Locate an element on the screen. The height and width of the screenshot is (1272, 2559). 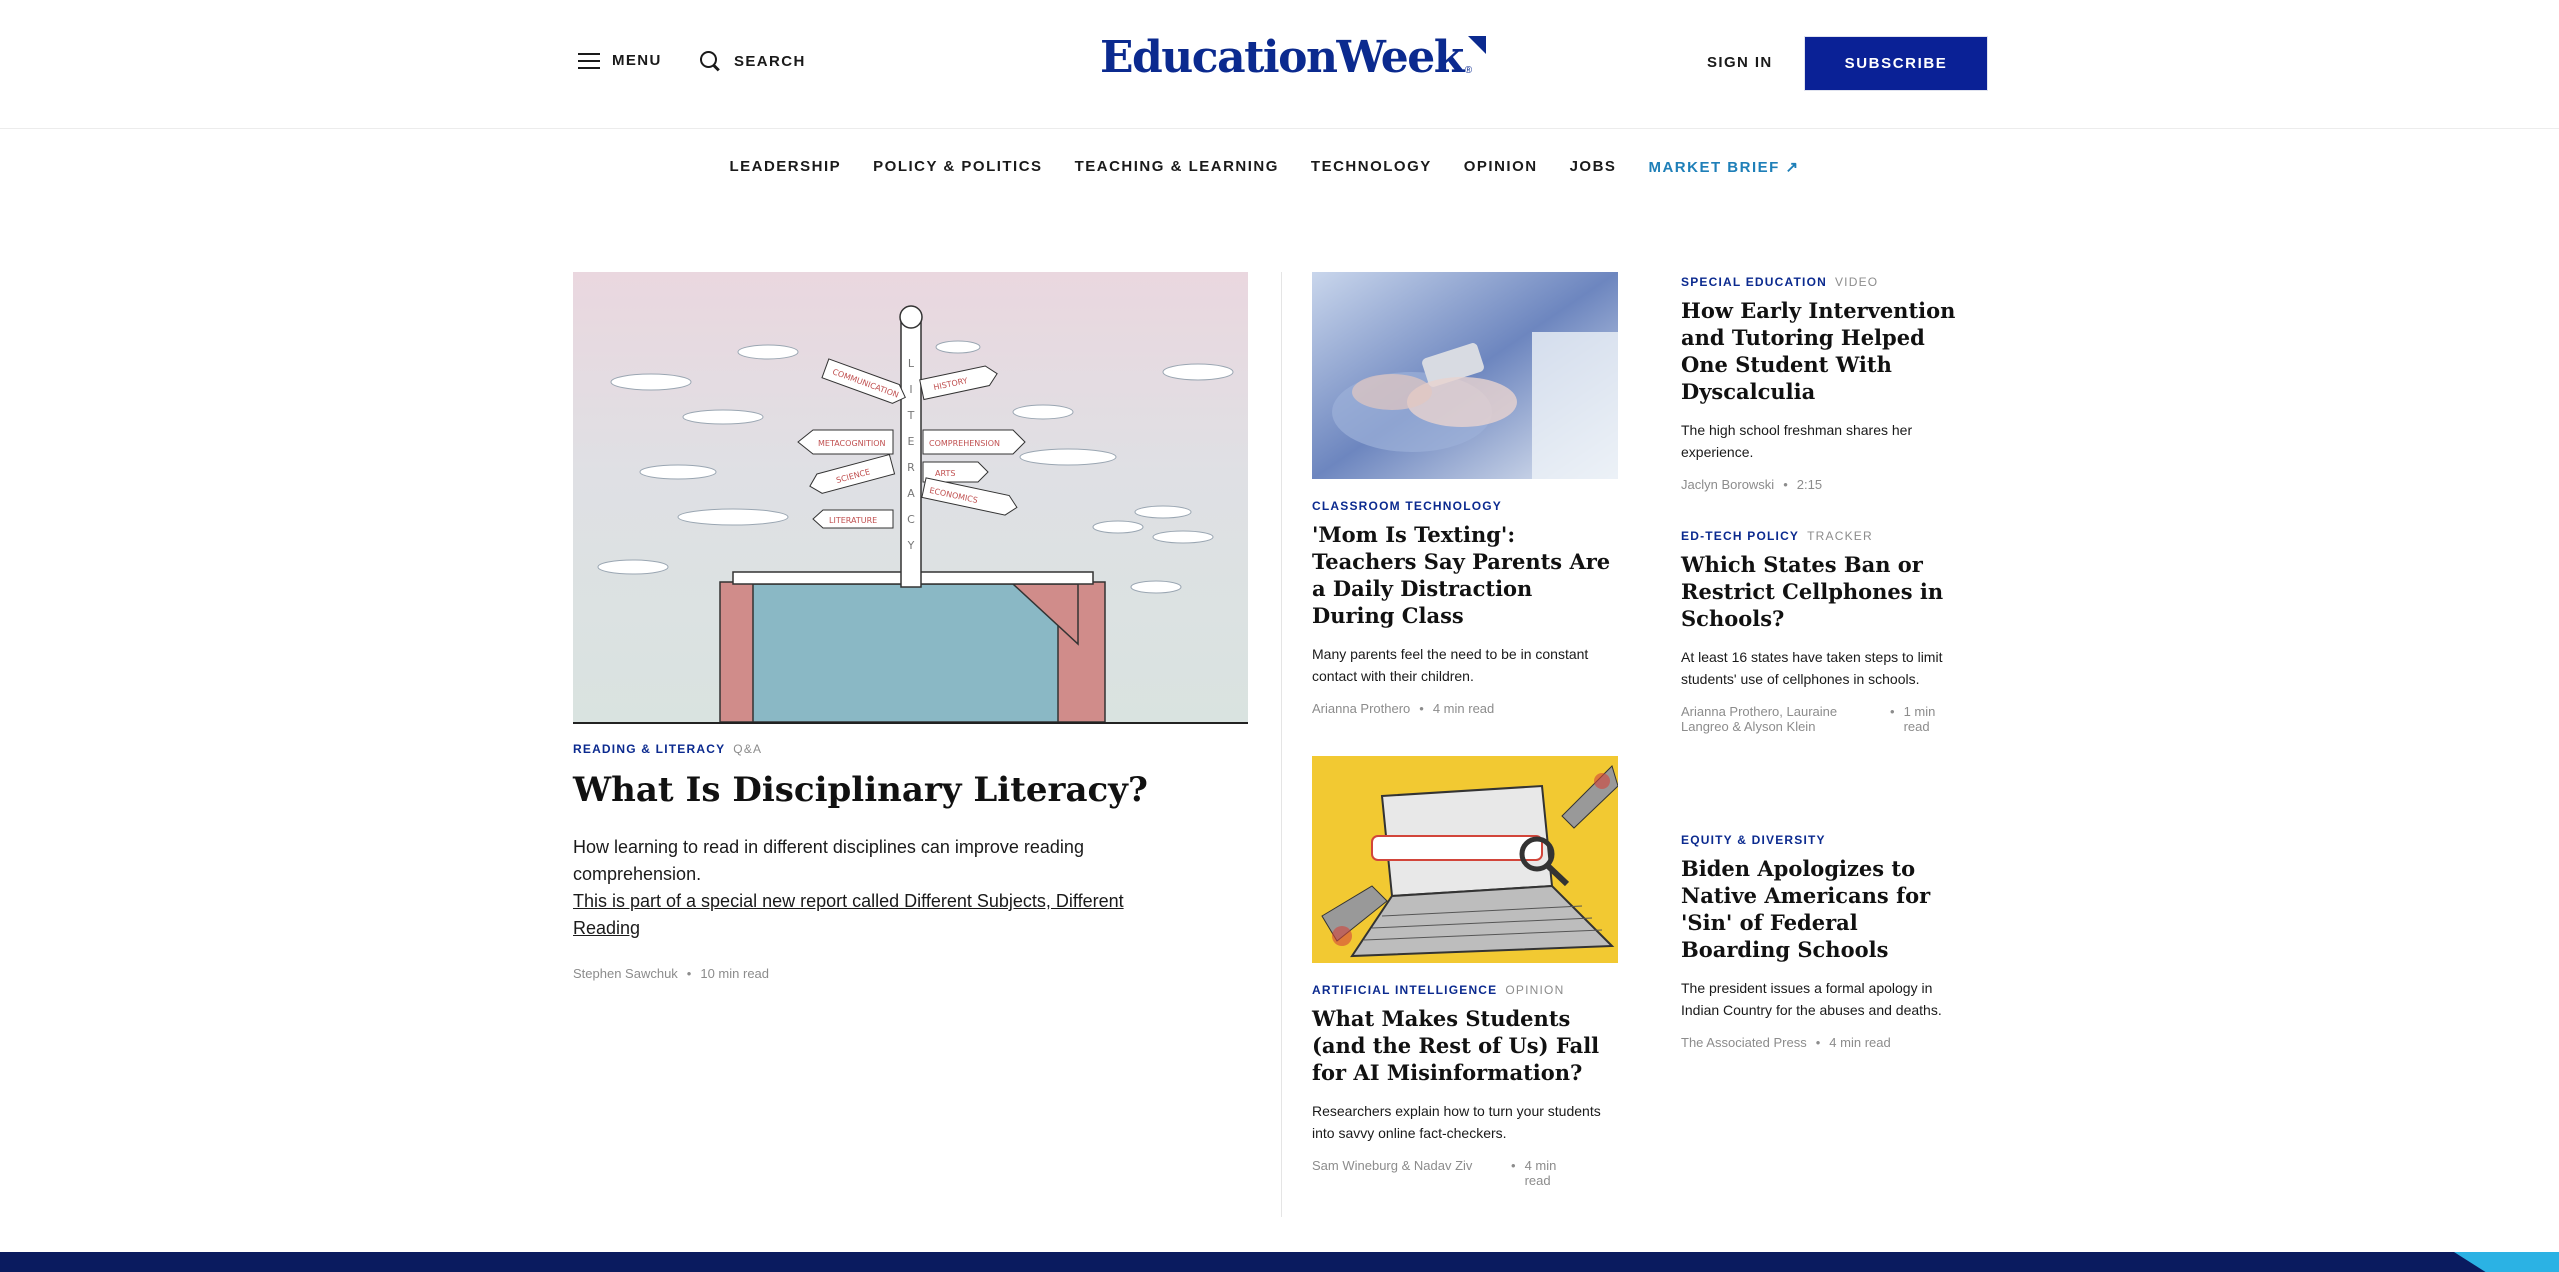
story-kicker-row: ARTIFICIAL INTELLIGENCE OPINION is located at coordinates (1465, 990).